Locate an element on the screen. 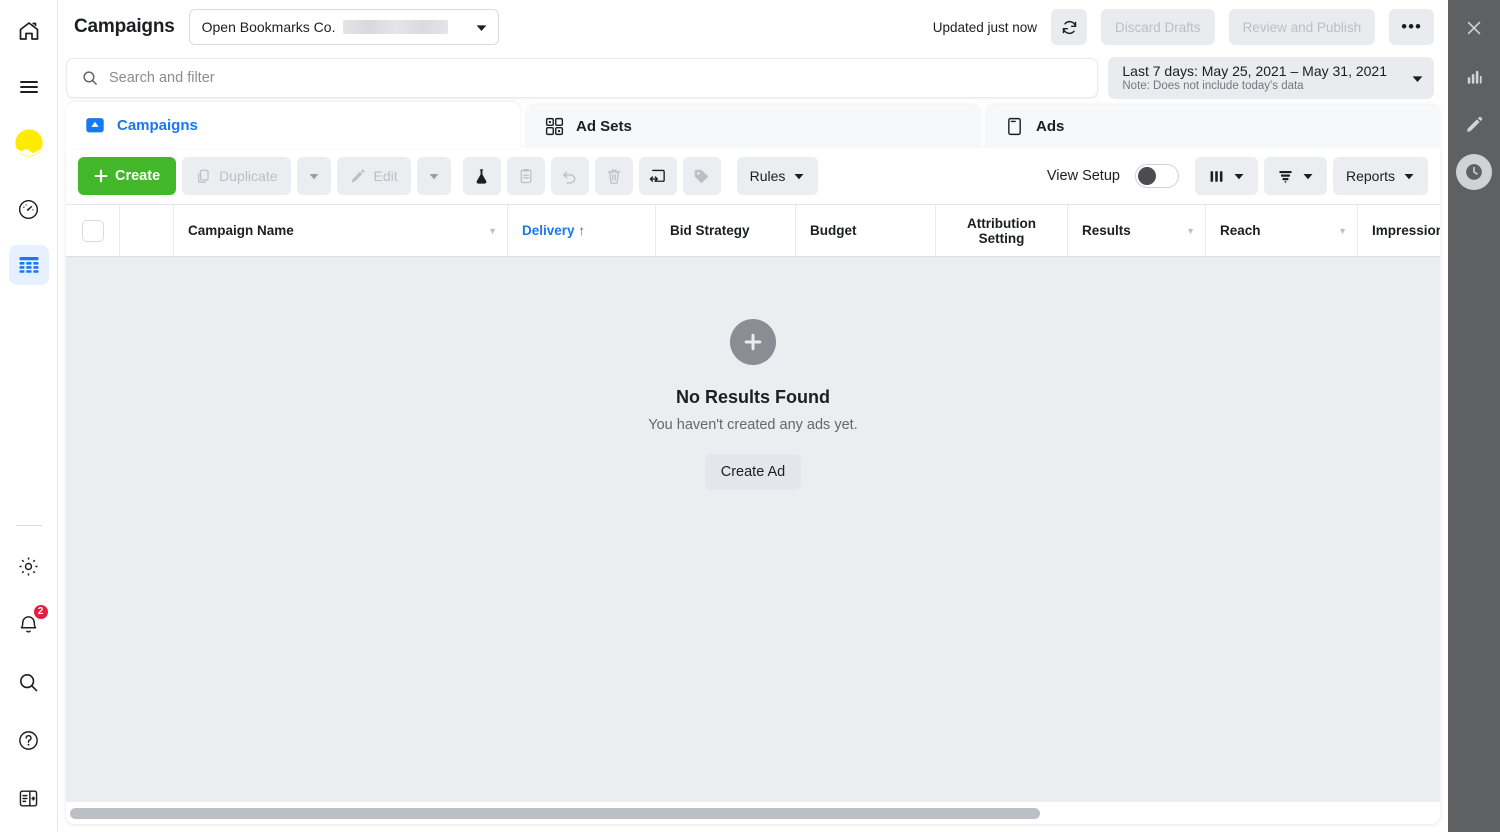 This screenshot has width=1500, height=832. refresh-icon is located at coordinates (1069, 27).